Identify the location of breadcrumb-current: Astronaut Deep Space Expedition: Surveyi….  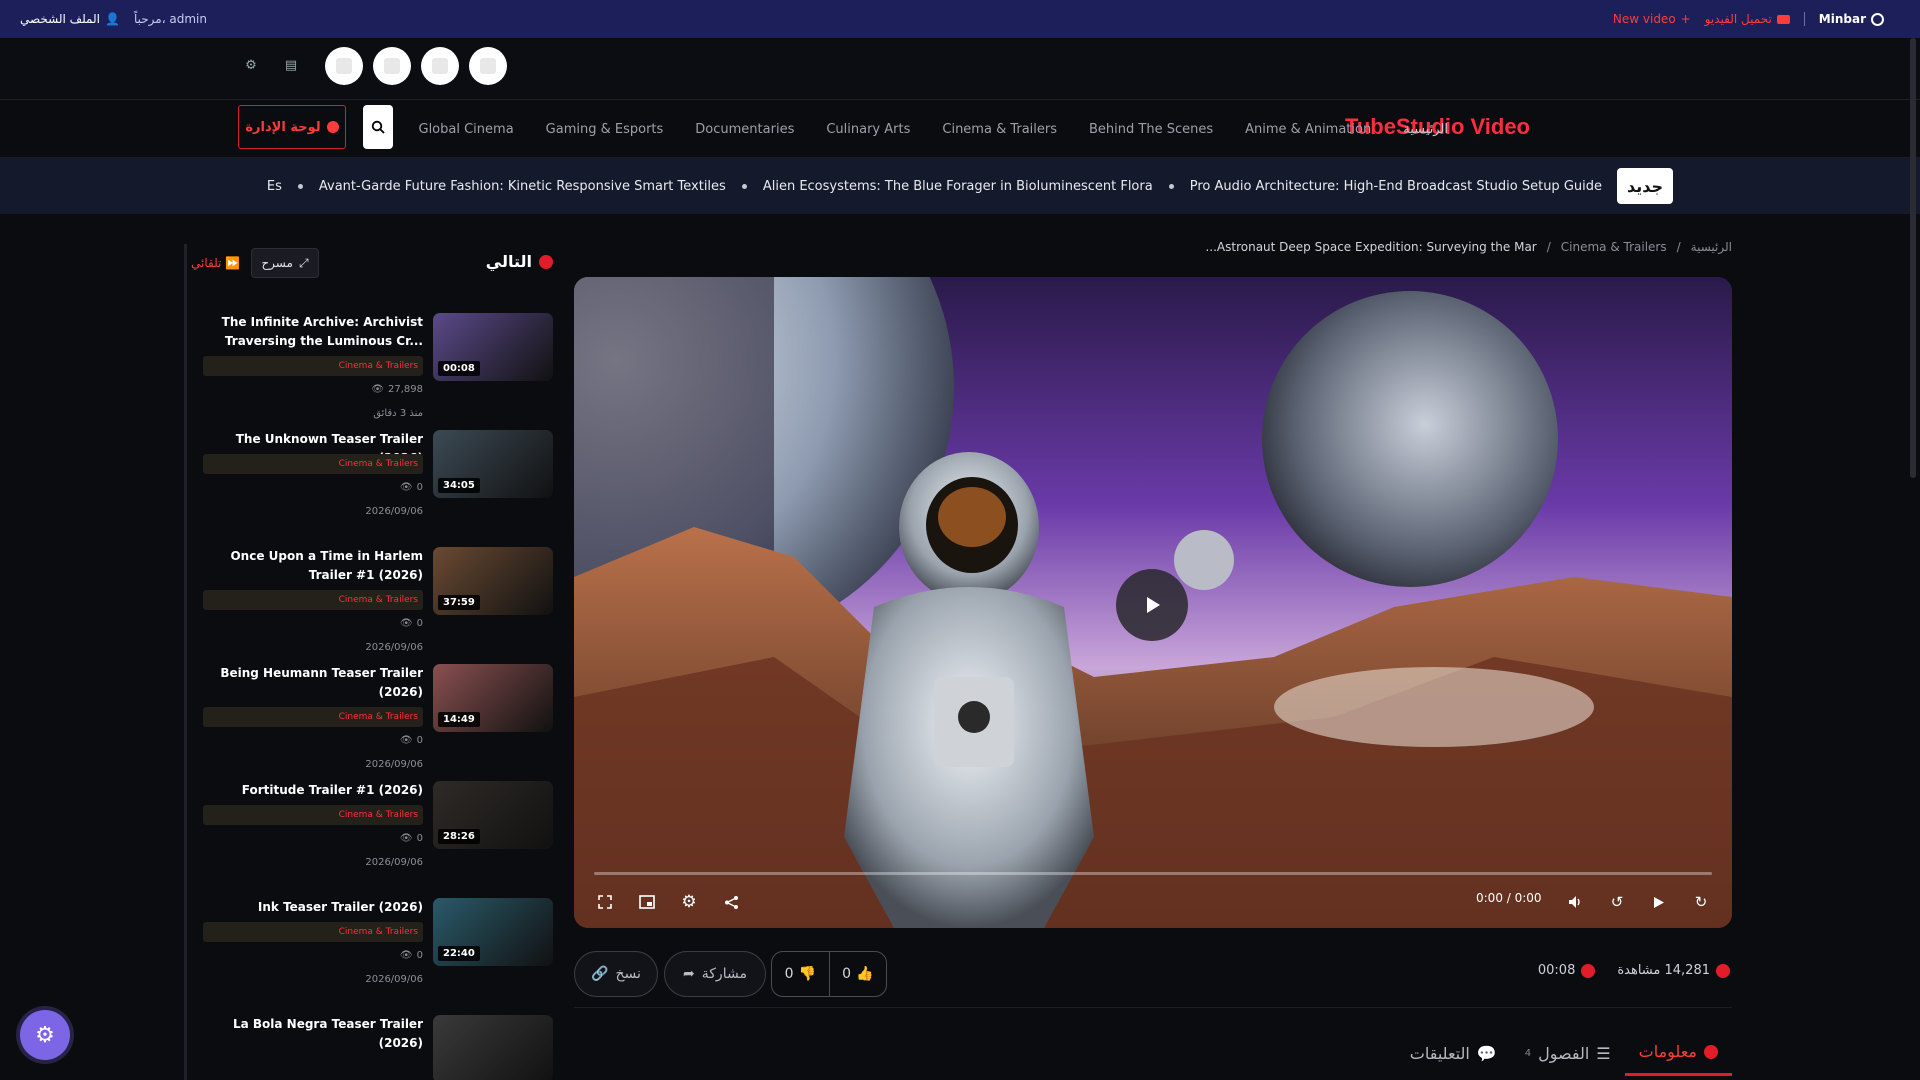
(1371, 247).